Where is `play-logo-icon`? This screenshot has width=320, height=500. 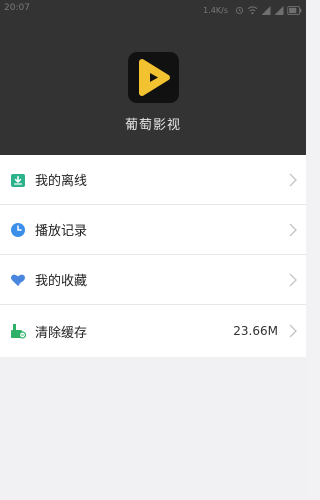
play-logo-icon is located at coordinates (154, 77).